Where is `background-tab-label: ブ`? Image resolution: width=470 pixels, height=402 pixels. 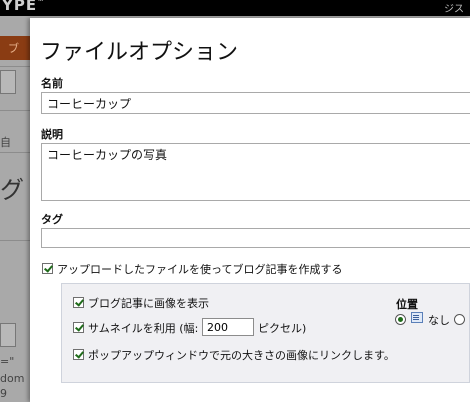
background-tab-label: ブ is located at coordinates (13, 48).